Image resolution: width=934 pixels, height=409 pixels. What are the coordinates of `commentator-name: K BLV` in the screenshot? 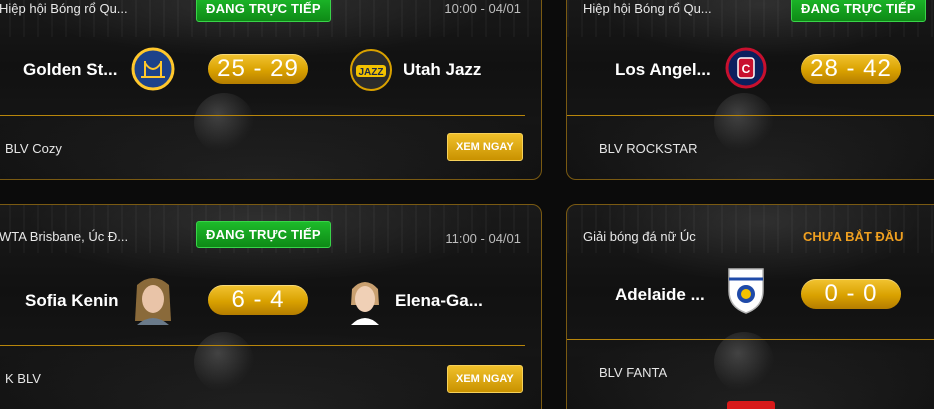 It's located at (23, 378).